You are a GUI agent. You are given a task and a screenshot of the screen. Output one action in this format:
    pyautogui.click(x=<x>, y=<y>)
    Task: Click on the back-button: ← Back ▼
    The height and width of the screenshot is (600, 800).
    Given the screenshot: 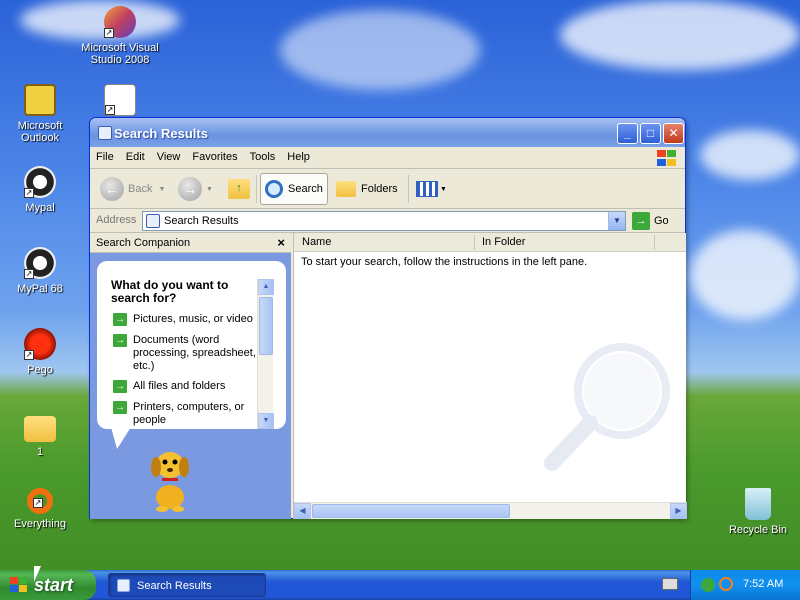 What is the action you would take?
    pyautogui.click(x=132, y=189)
    